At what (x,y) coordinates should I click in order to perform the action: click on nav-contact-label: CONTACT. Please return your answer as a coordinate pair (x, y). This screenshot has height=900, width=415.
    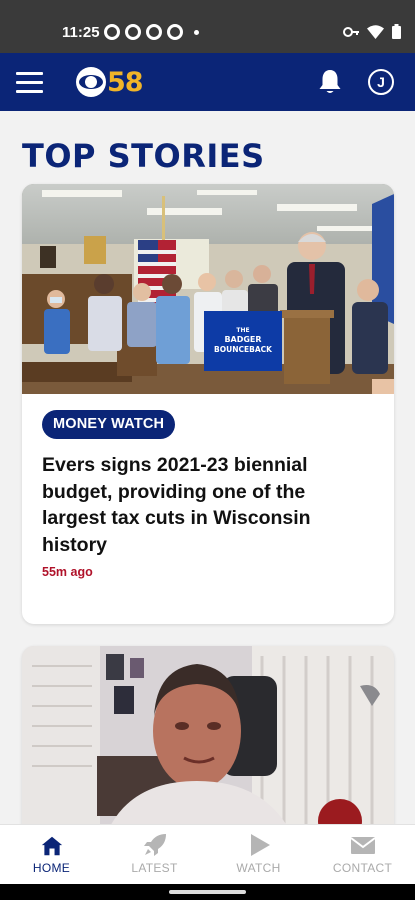
    Looking at the image, I should click on (362, 868).